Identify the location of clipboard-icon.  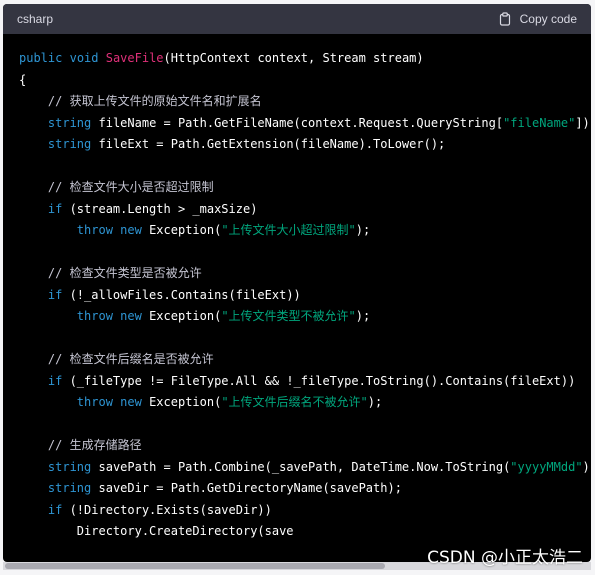
(504, 19).